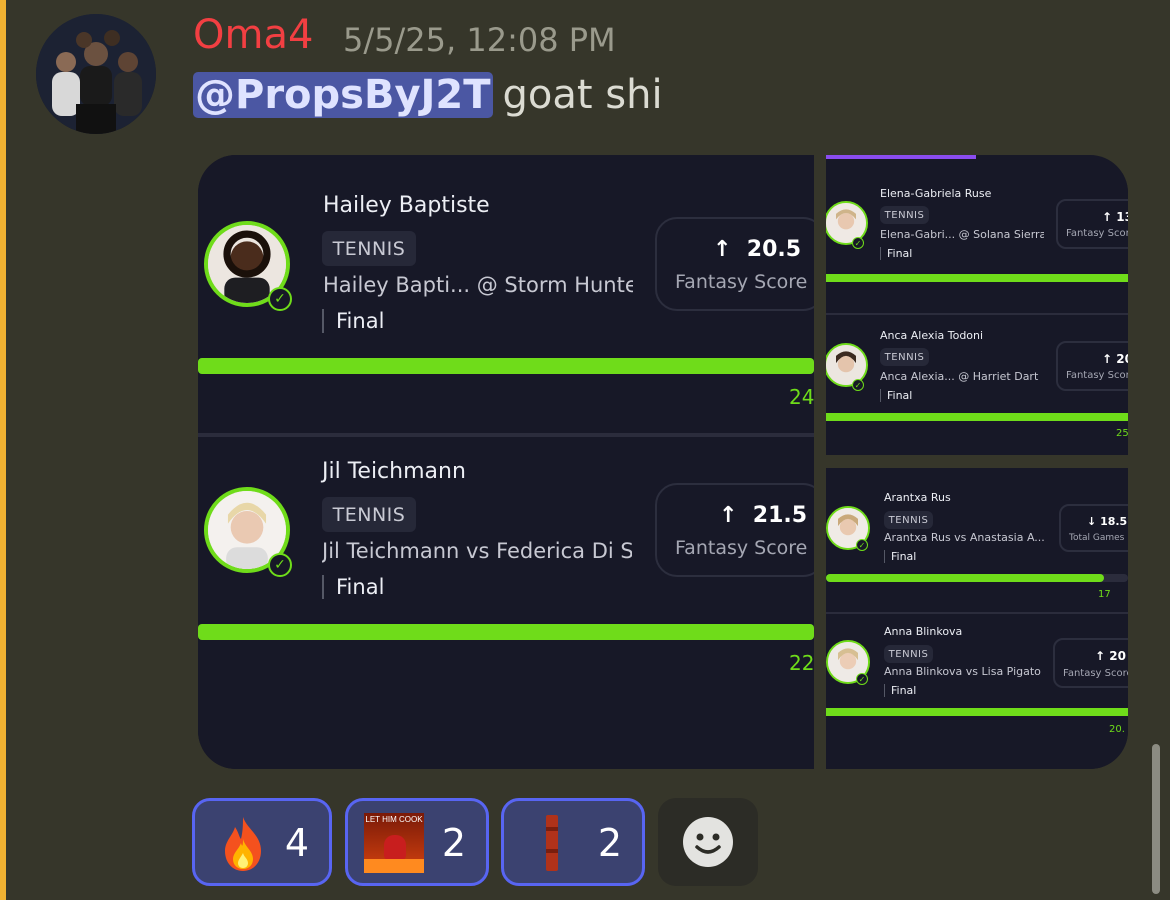 This screenshot has width=1170, height=900. I want to click on scrollbar-thumb, so click(1156, 819).